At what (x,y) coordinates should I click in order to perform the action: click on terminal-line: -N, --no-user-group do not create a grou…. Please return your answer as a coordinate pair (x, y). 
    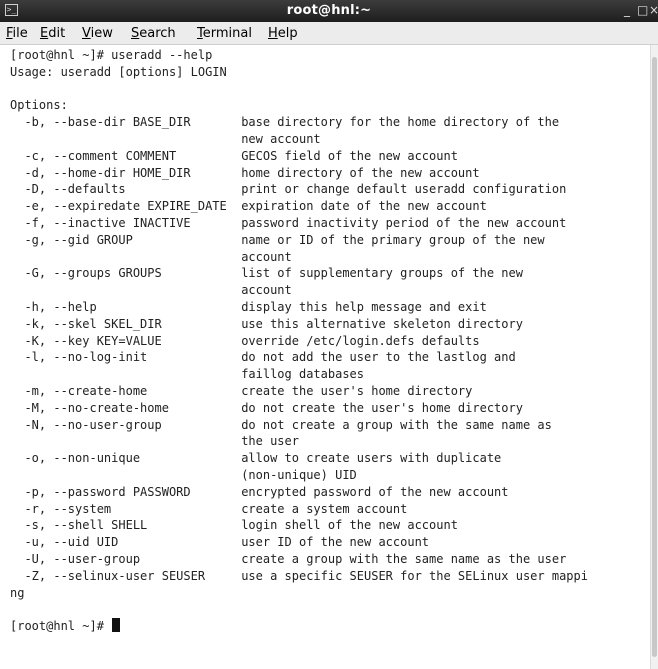
    Looking at the image, I should click on (281, 424).